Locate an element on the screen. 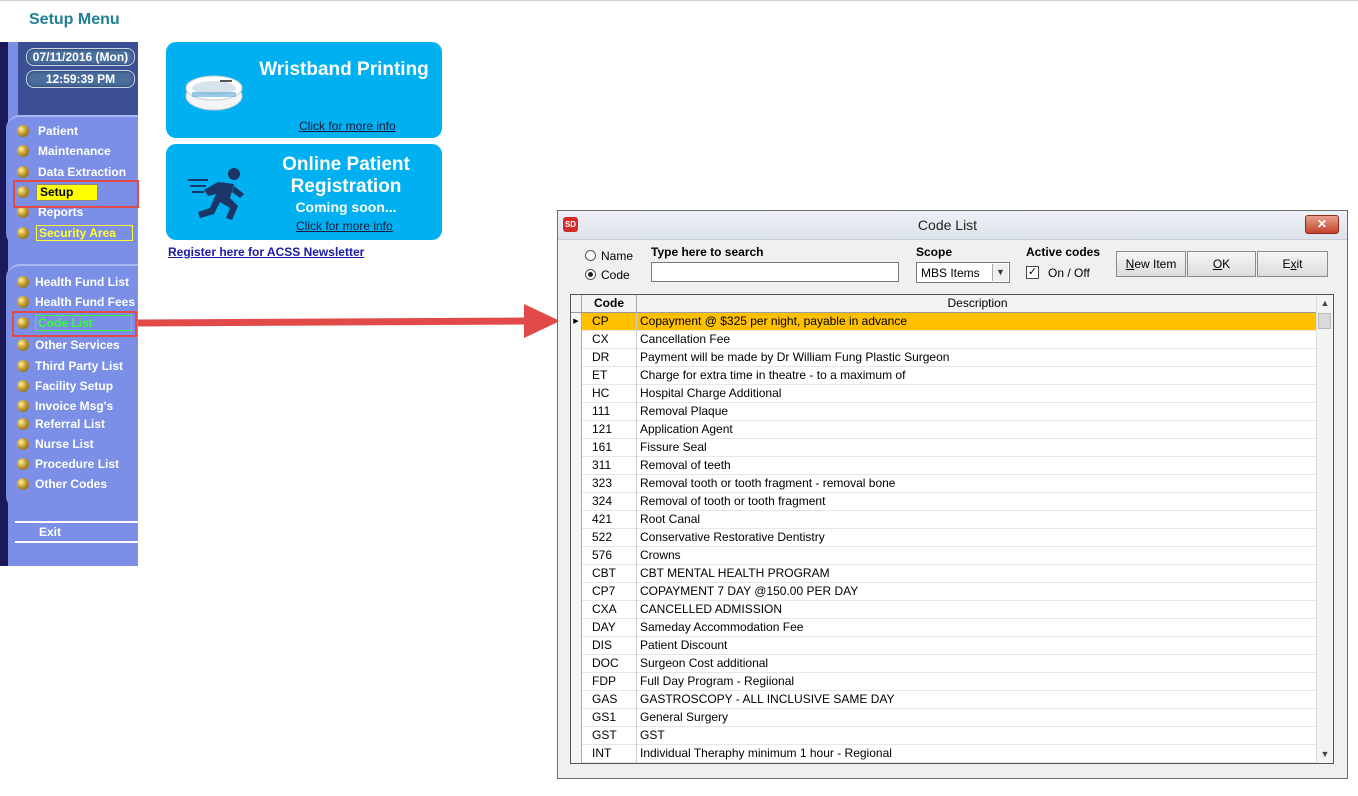 The image size is (1358, 796). new-item-button: New Item is located at coordinates (1151, 264).